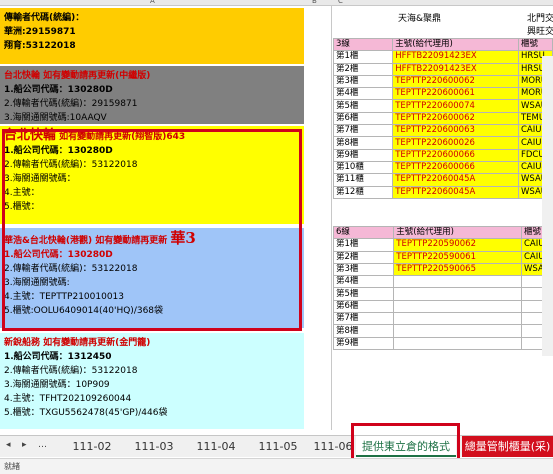  What do you see at coordinates (333, 446) in the screenshot?
I see `tab-111-06: 111-06` at bounding box center [333, 446].